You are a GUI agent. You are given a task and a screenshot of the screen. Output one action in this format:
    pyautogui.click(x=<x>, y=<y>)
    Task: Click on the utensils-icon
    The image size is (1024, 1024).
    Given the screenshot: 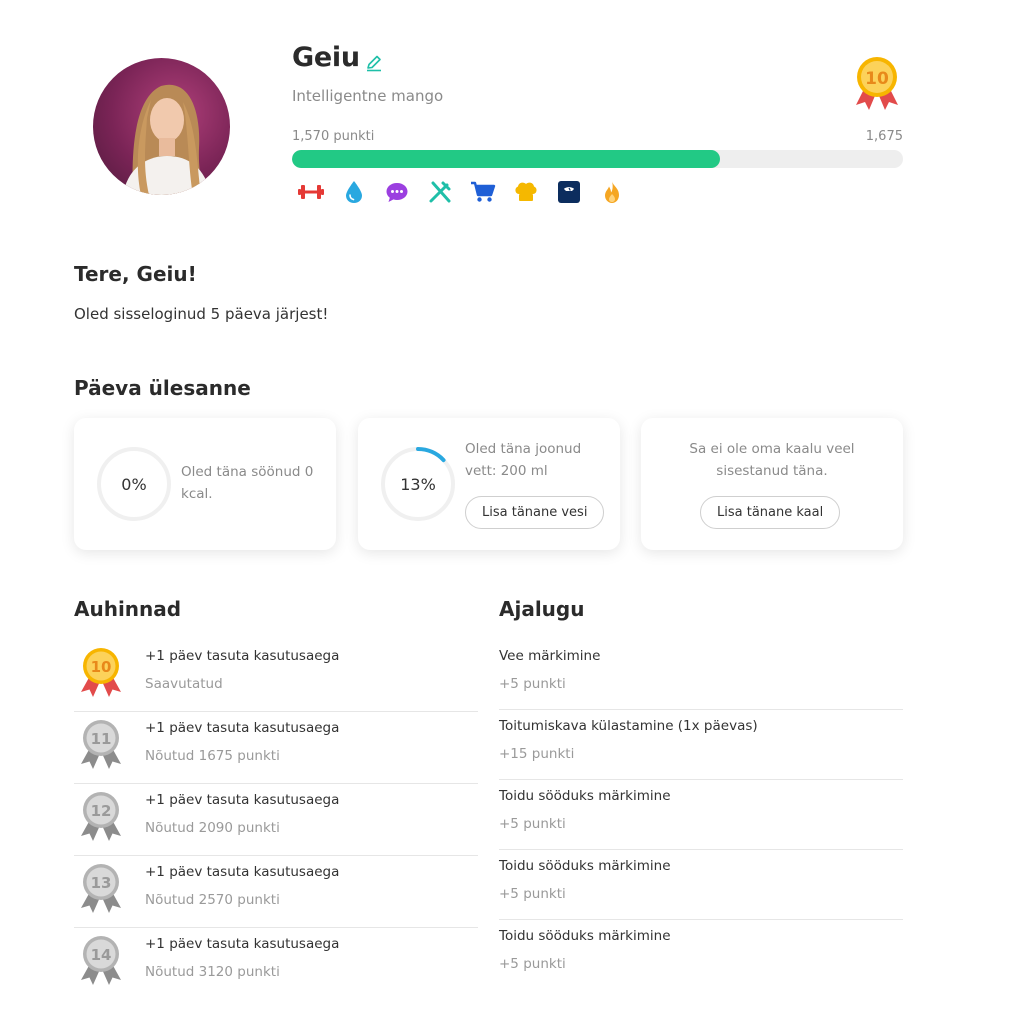 What is the action you would take?
    pyautogui.click(x=439, y=192)
    